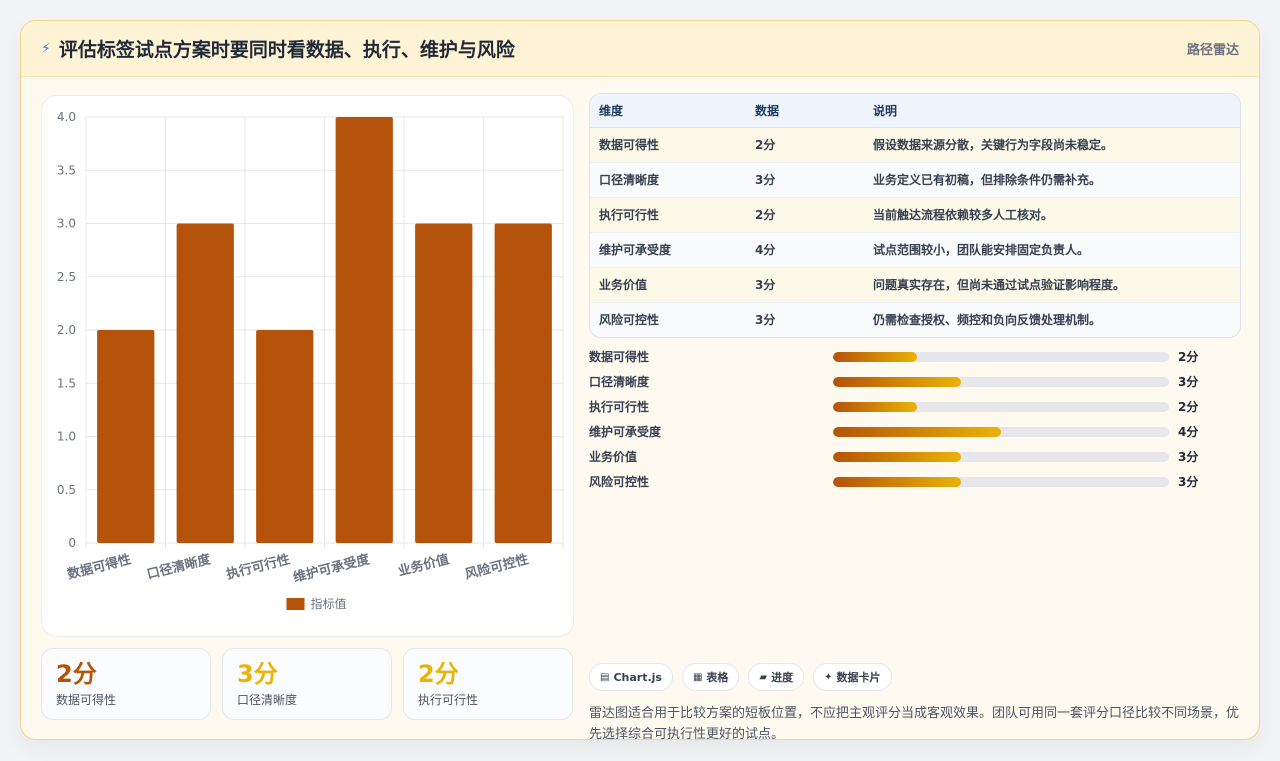  I want to click on page-title-text: 评估标签试点方案时要同时看数据、执行、维护与风险, so click(286, 50).